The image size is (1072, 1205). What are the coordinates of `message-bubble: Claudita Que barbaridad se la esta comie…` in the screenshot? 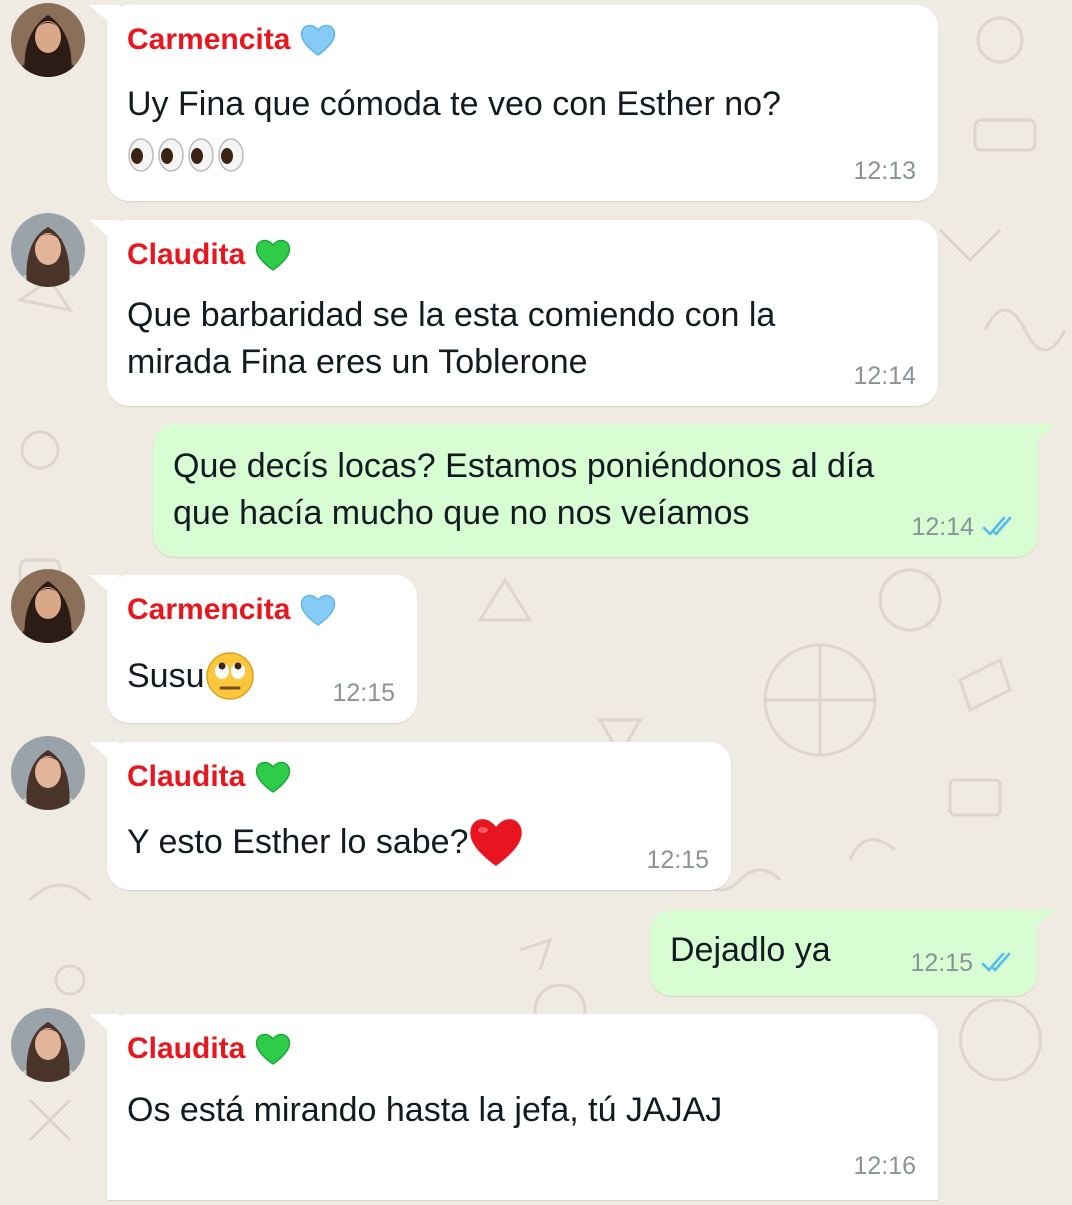 It's located at (513, 313).